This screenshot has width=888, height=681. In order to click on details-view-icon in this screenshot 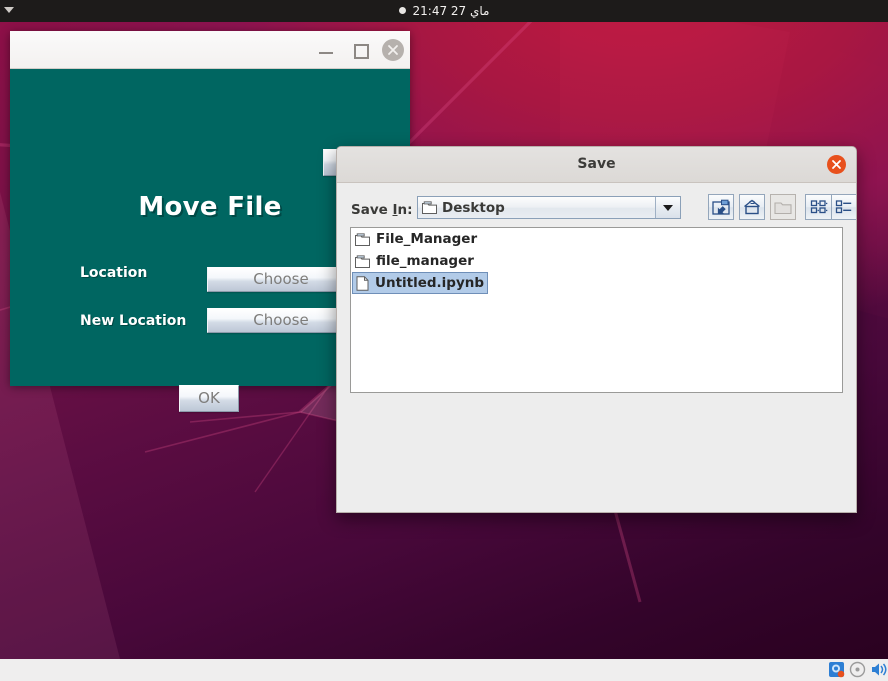, I will do `click(843, 207)`.